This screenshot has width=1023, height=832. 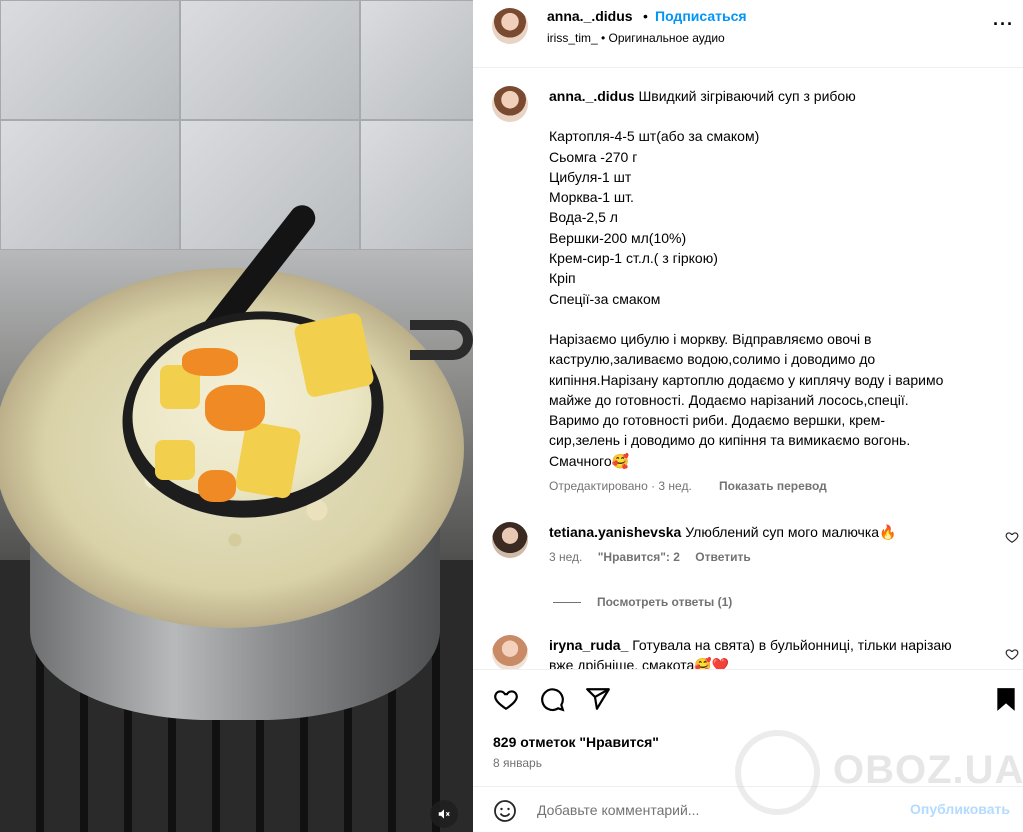 I want to click on ingredient-line: Вода-2,5 л, so click(x=583, y=217).